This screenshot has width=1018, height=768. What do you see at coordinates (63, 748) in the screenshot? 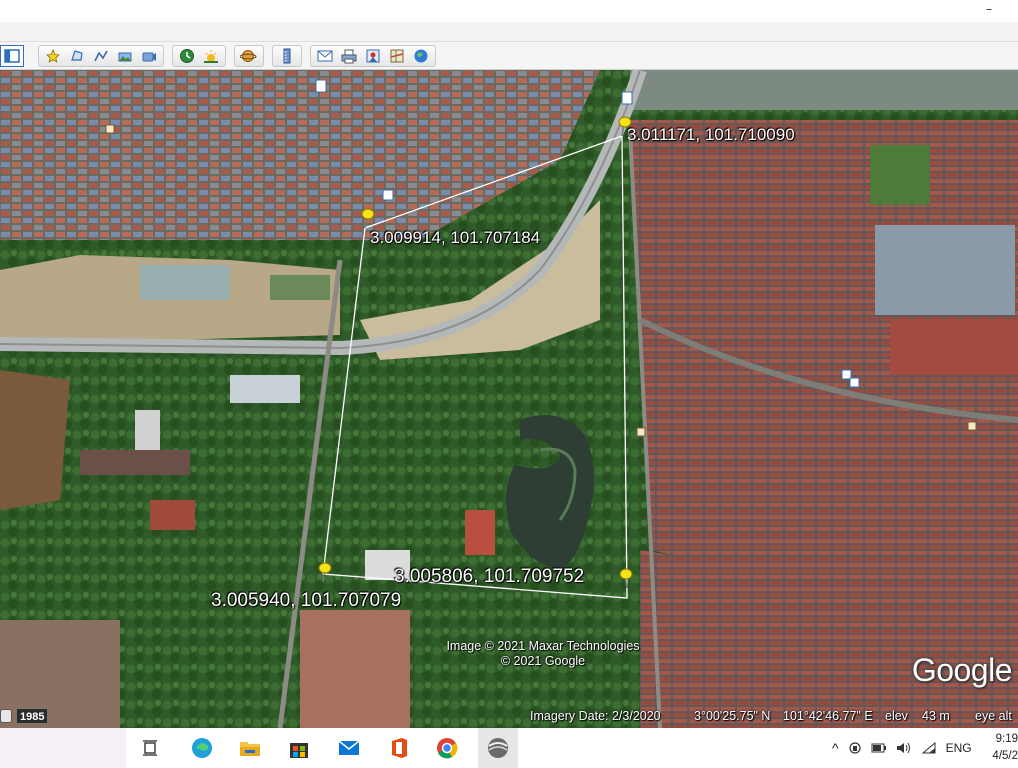
I see `taskbar-search-area` at bounding box center [63, 748].